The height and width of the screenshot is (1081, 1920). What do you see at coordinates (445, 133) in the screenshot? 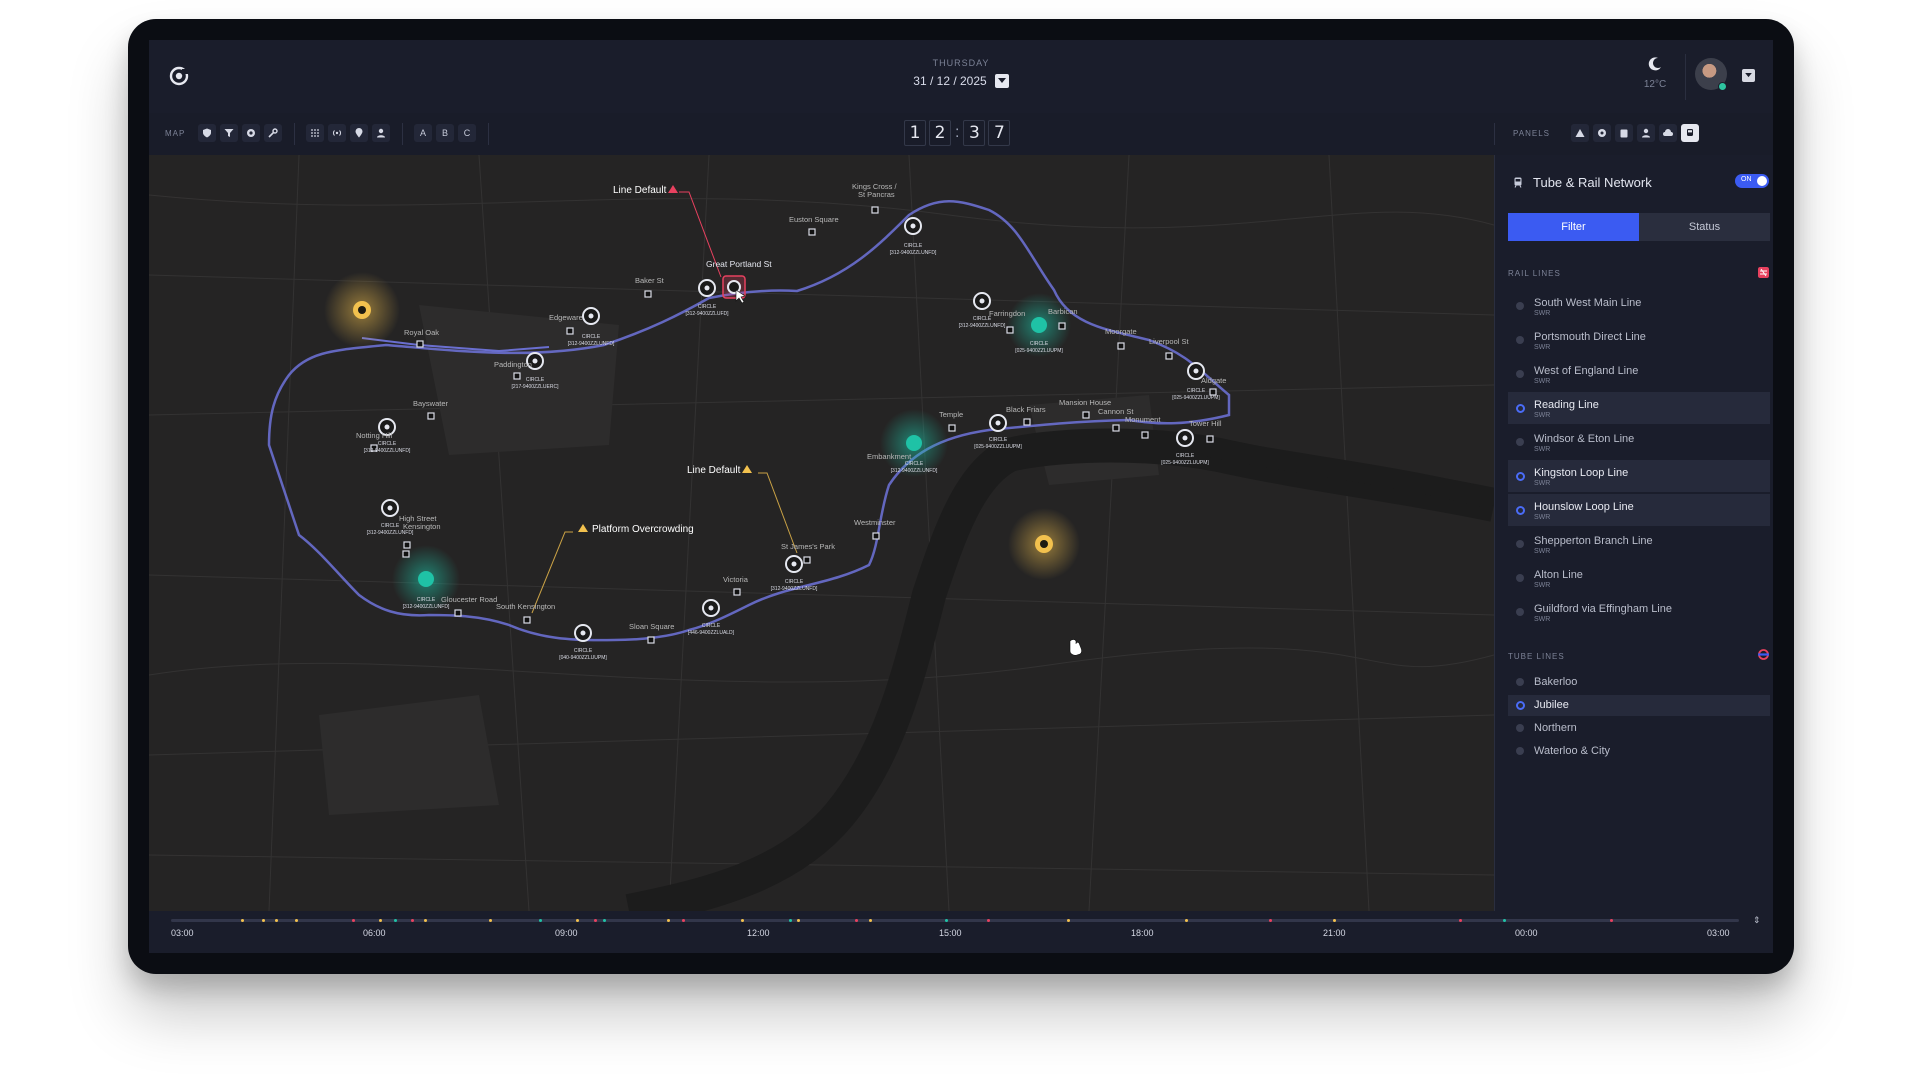
I see `layer-b-button: B` at bounding box center [445, 133].